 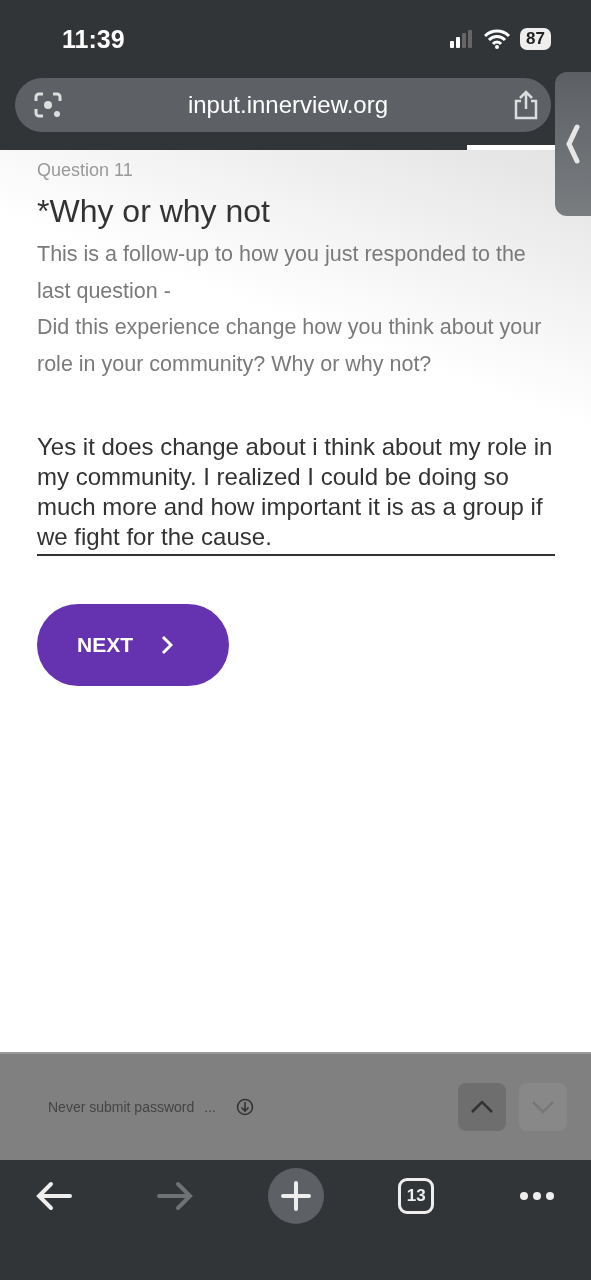 I want to click on more-icon, so click(x=537, y=1196).